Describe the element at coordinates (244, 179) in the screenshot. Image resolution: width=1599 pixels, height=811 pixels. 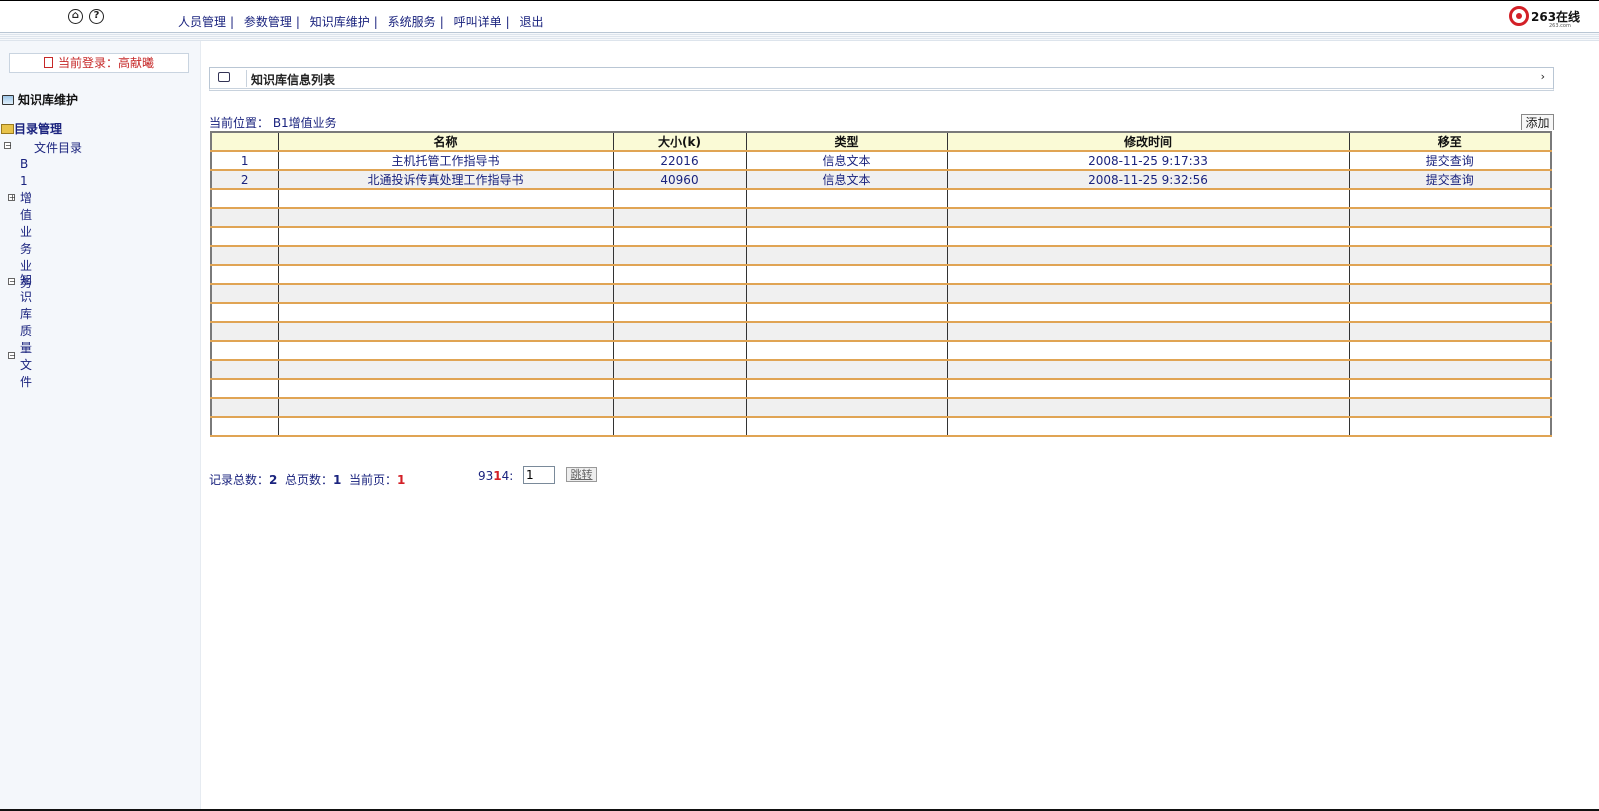
I see `cell-index: 2` at that location.